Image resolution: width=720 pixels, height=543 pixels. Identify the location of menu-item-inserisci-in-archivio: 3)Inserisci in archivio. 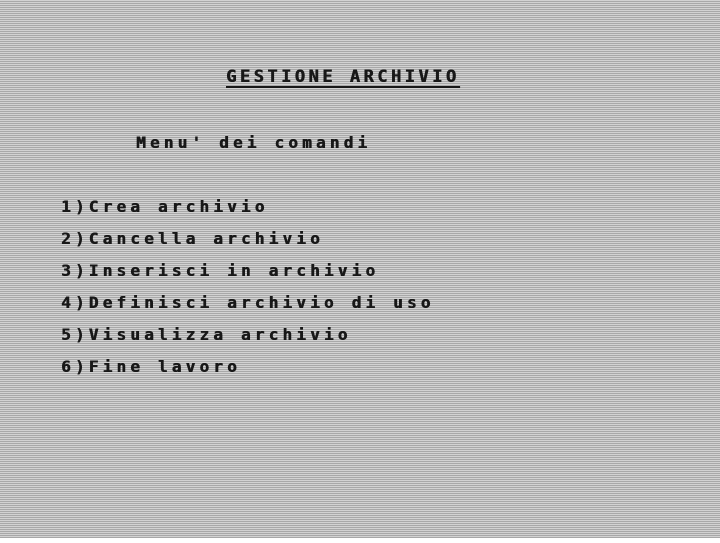
(220, 271).